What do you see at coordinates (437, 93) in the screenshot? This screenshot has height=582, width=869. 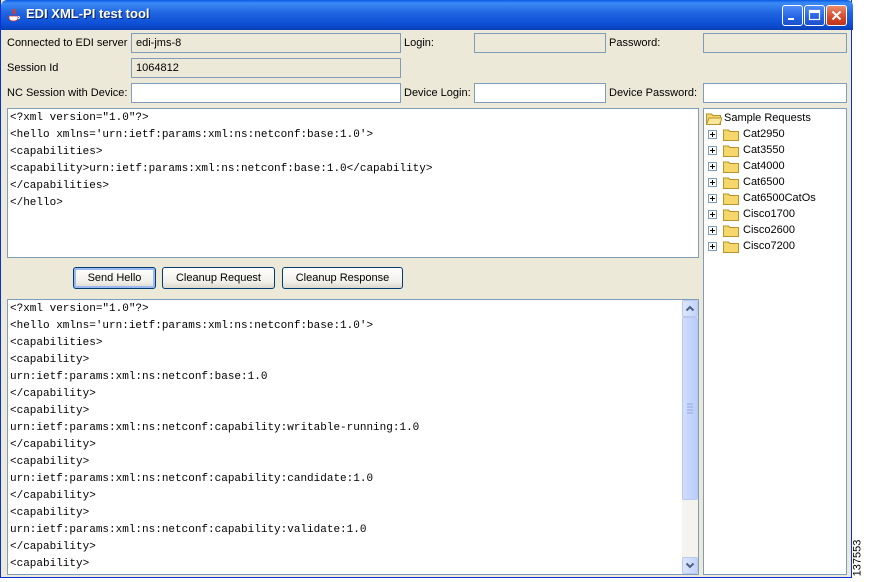 I see `device-login-label: Device Login:` at bounding box center [437, 93].